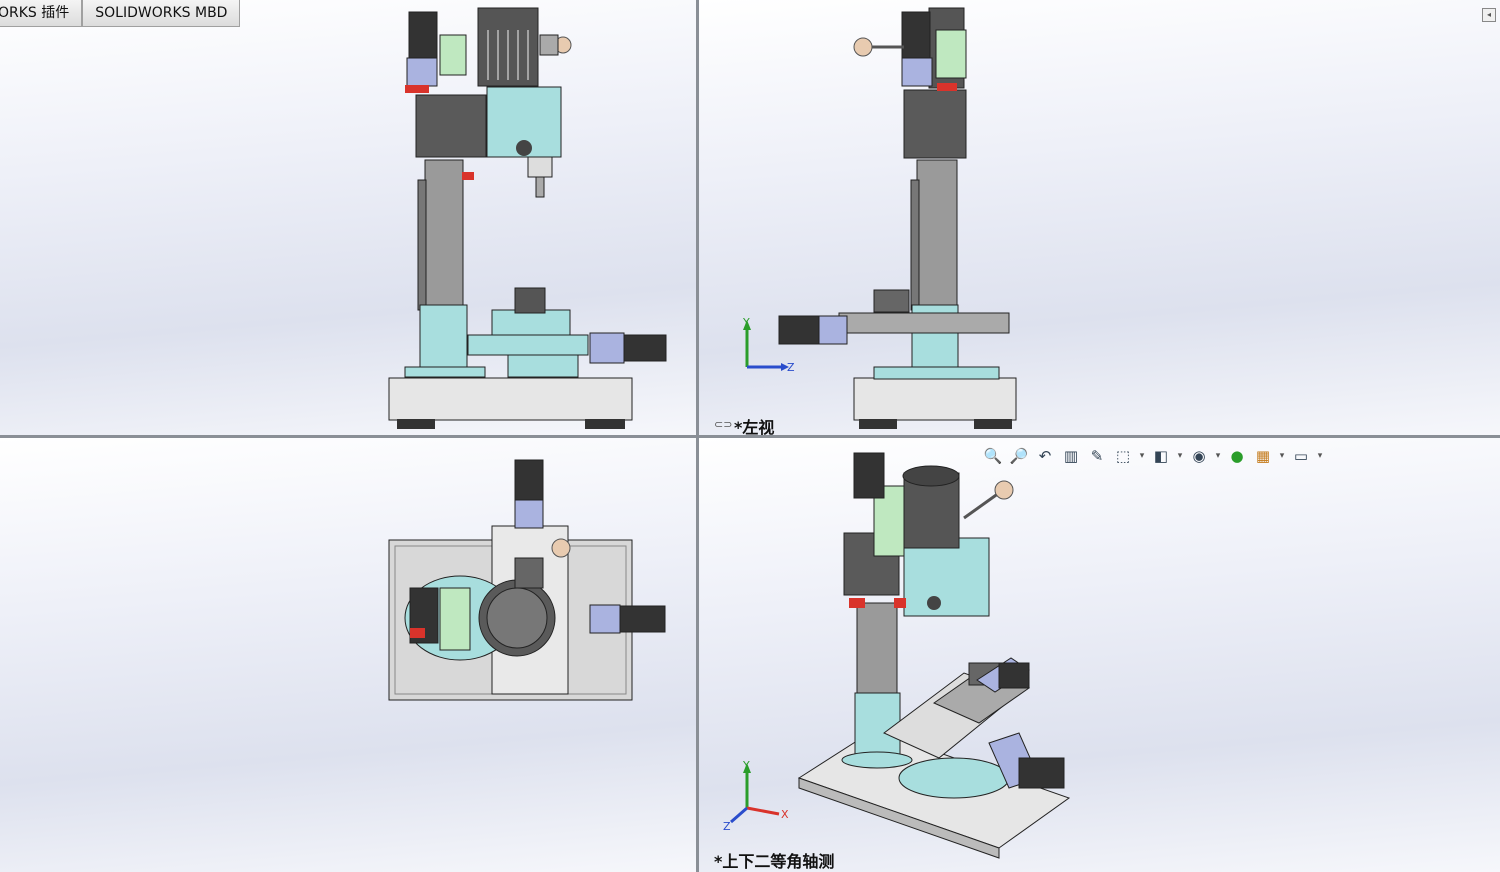 The height and width of the screenshot is (872, 1500). I want to click on tab-solidworks-addins: ORKS 插件, so click(41, 13).